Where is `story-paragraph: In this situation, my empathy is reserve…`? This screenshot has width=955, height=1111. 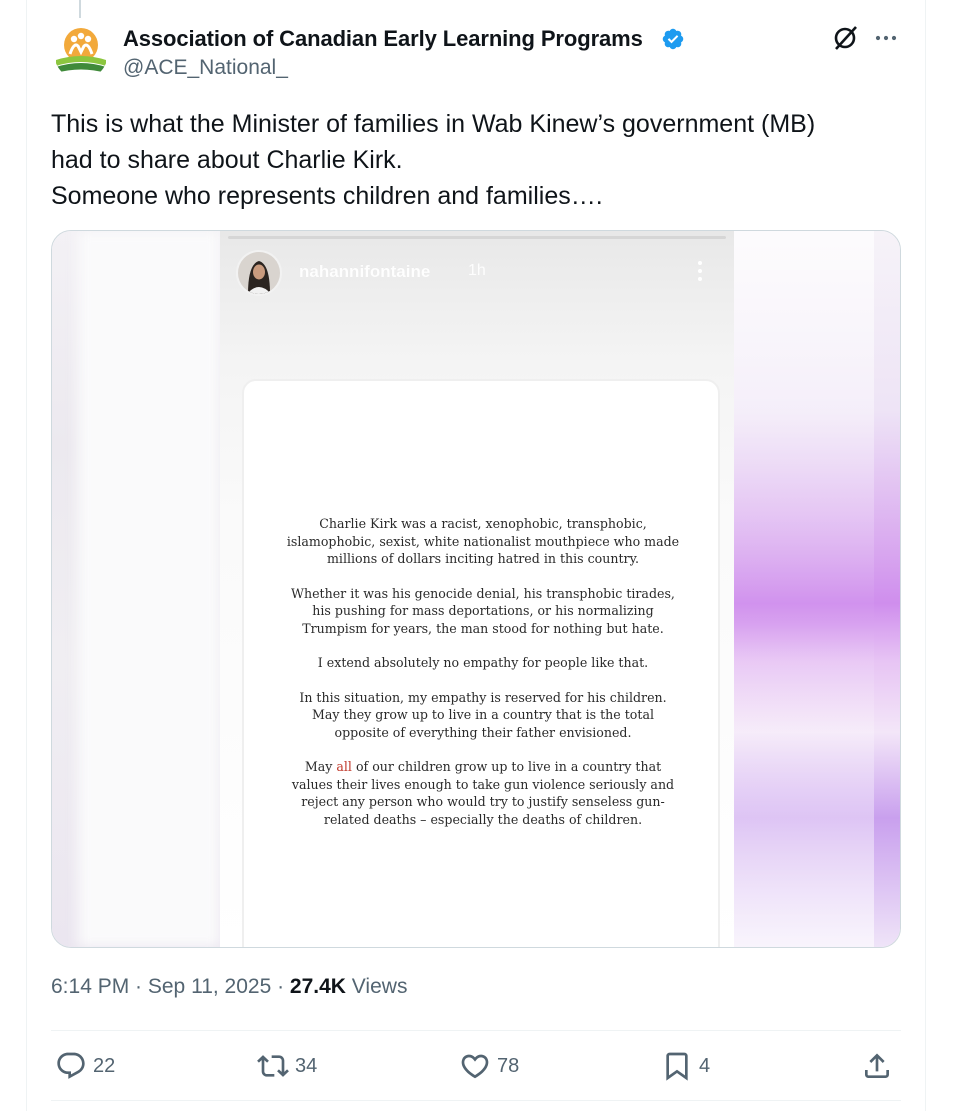 story-paragraph: In this situation, my empathy is reserve… is located at coordinates (483, 714).